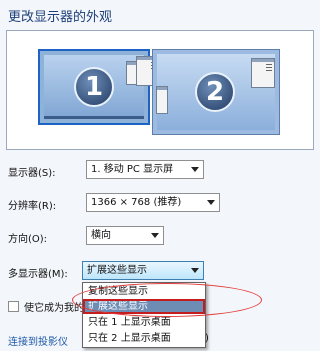  I want to click on display-select: 1. 移动 PC 显示屏, so click(145, 169).